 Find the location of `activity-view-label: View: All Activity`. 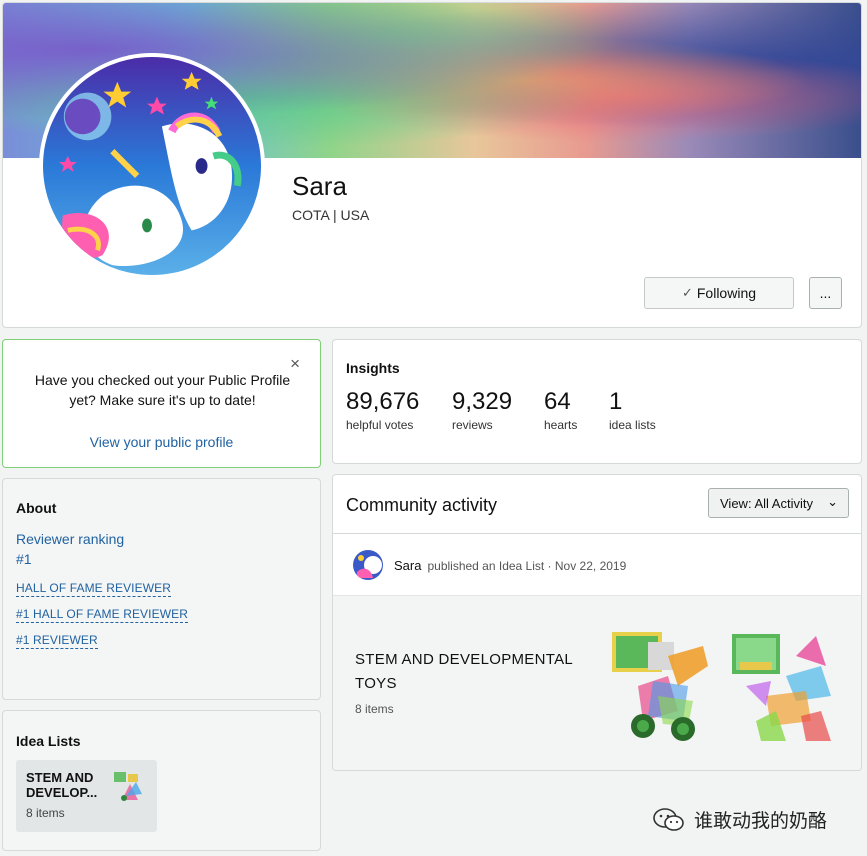

activity-view-label: View: All Activity is located at coordinates (766, 503).